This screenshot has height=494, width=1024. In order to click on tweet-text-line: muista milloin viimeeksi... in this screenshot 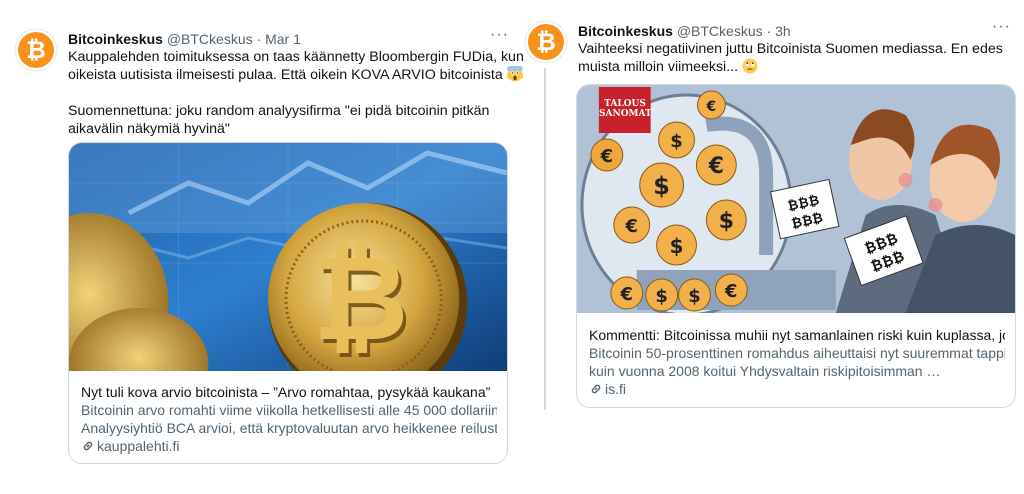, I will do `click(790, 67)`.